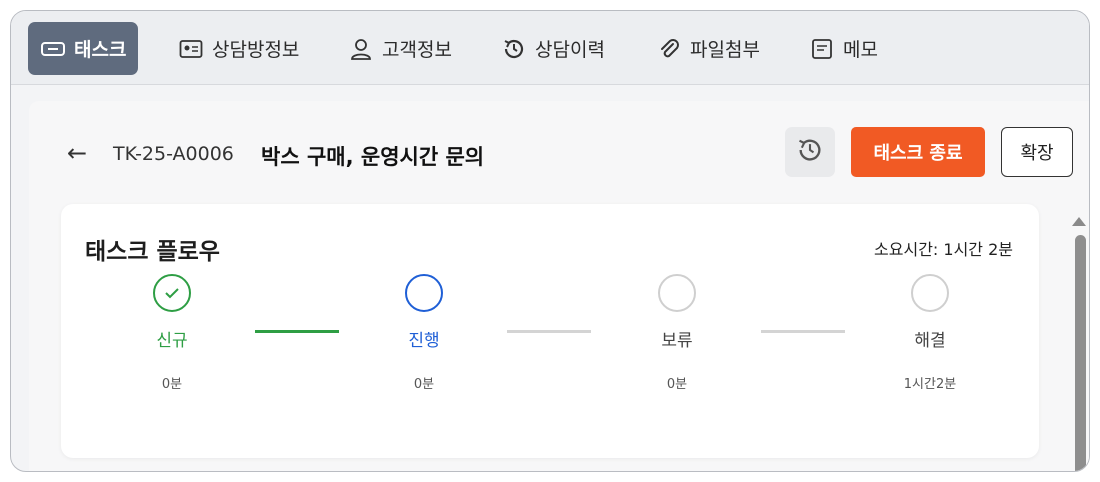  What do you see at coordinates (1037, 152) in the screenshot?
I see `expand-button: 확장` at bounding box center [1037, 152].